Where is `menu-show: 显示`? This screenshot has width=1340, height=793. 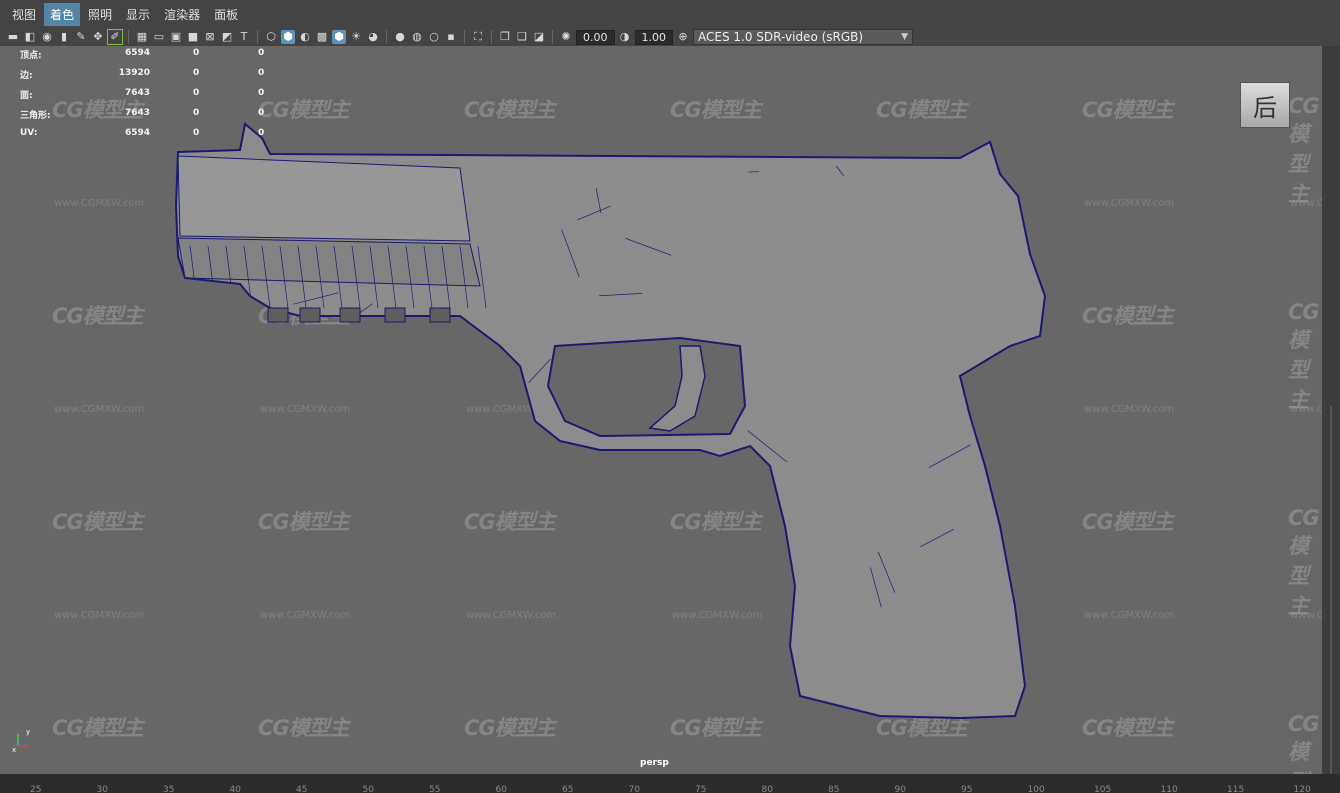 menu-show: 显示 is located at coordinates (138, 14).